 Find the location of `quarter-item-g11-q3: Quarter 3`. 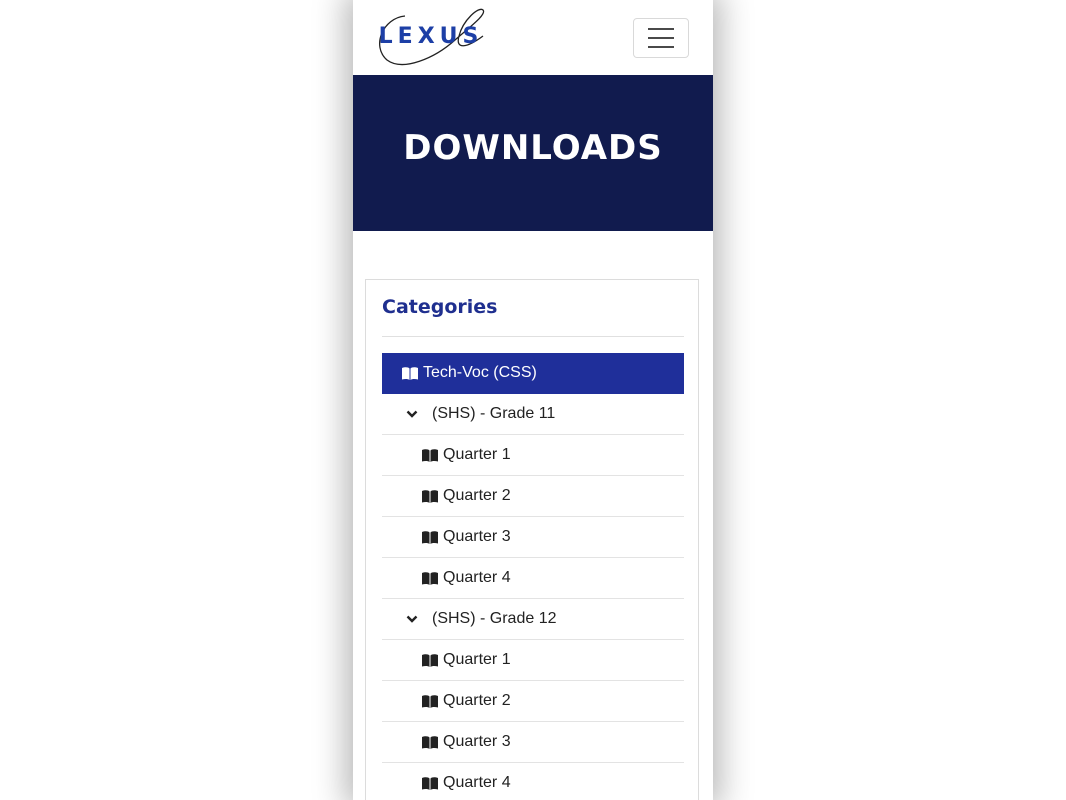

quarter-item-g11-q3: Quarter 3 is located at coordinates (533, 537).